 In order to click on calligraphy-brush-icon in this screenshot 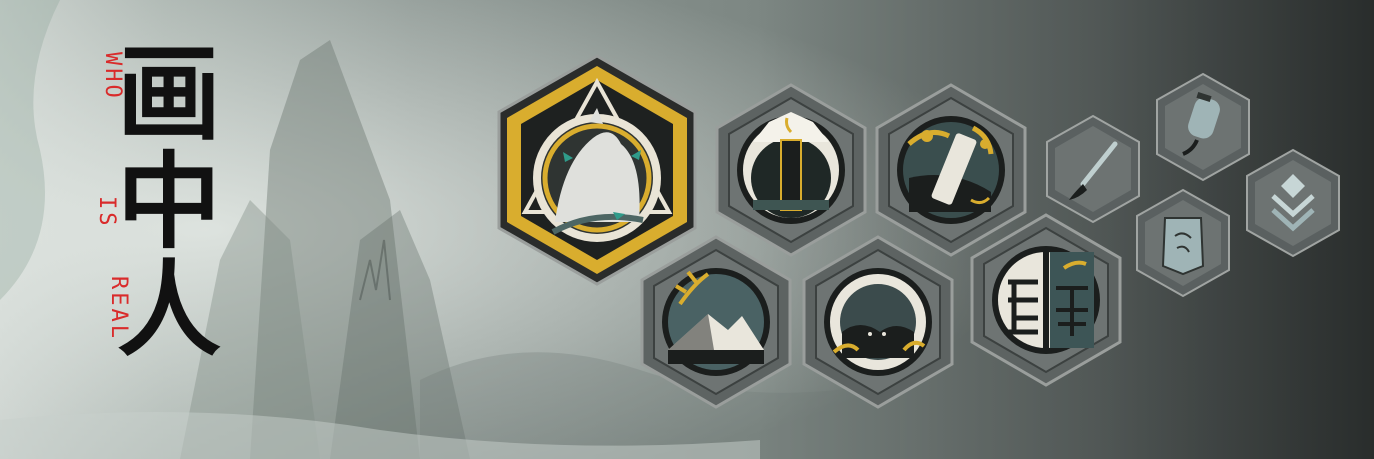, I will do `click(1093, 169)`.